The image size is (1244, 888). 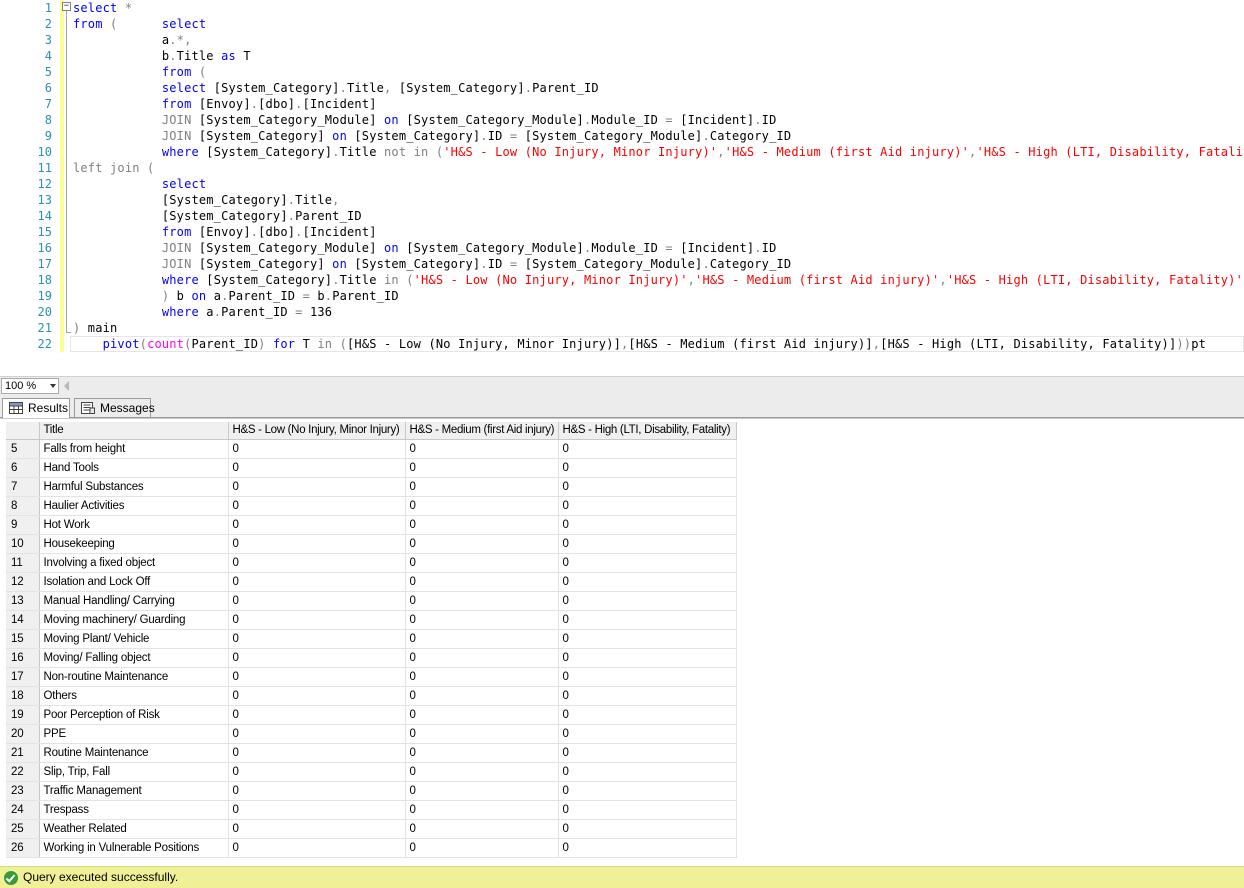 What do you see at coordinates (23, 753) in the screenshot?
I see `row-number: 21` at bounding box center [23, 753].